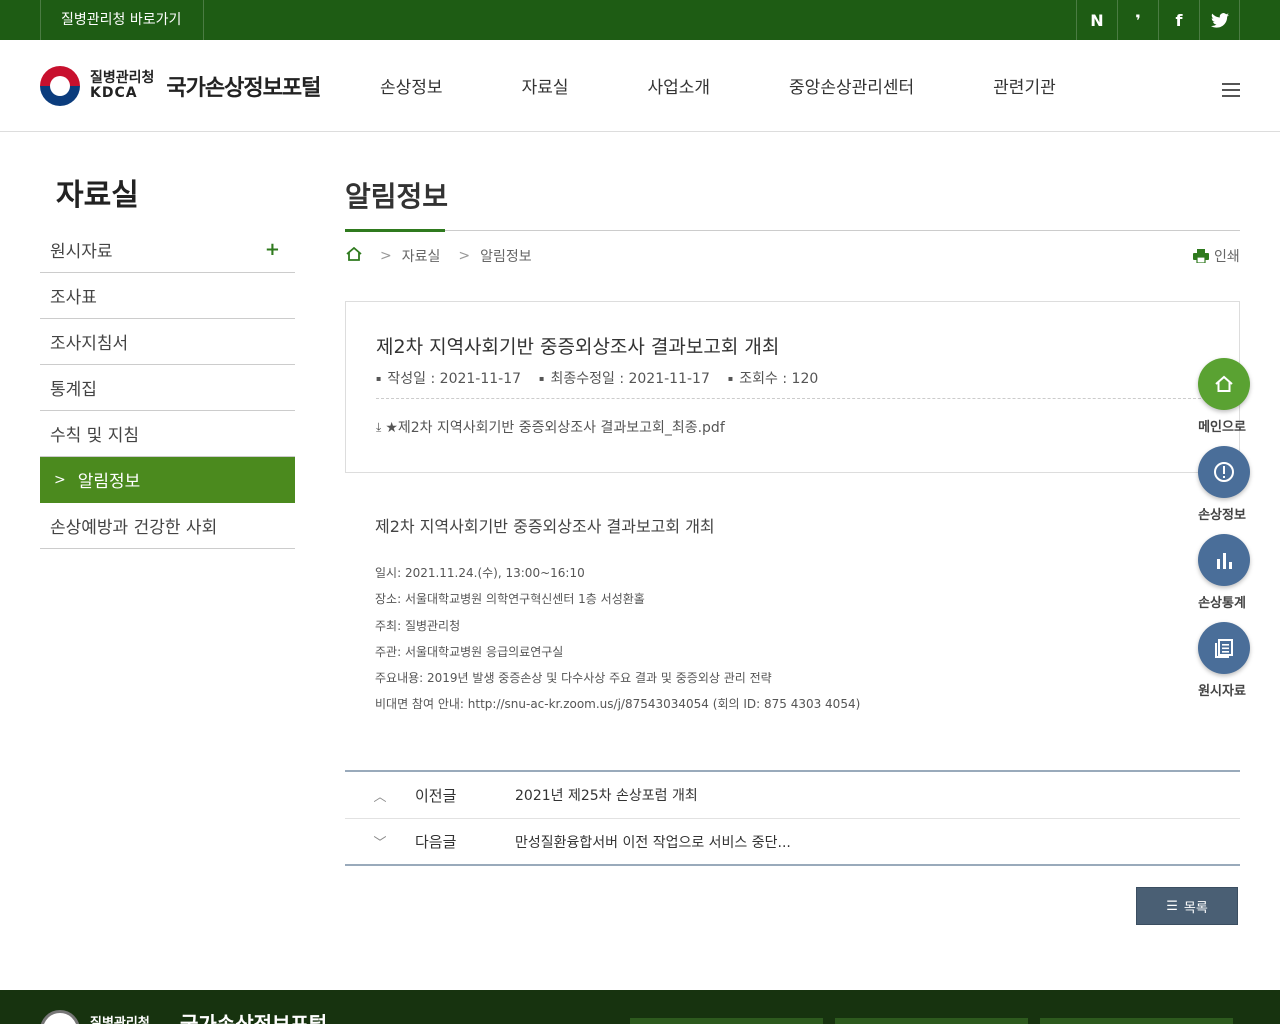 The height and width of the screenshot is (1024, 1280). Describe the element at coordinates (436, 842) in the screenshot. I see `next-label: 다음글` at that location.